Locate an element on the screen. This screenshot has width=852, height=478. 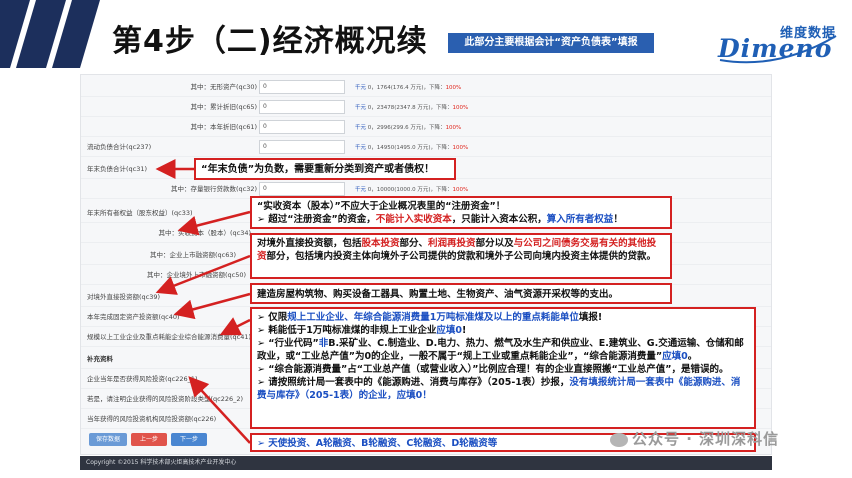
info-banner: 此部分主要根据会计“资产负债表”填报 is located at coordinates (551, 43).